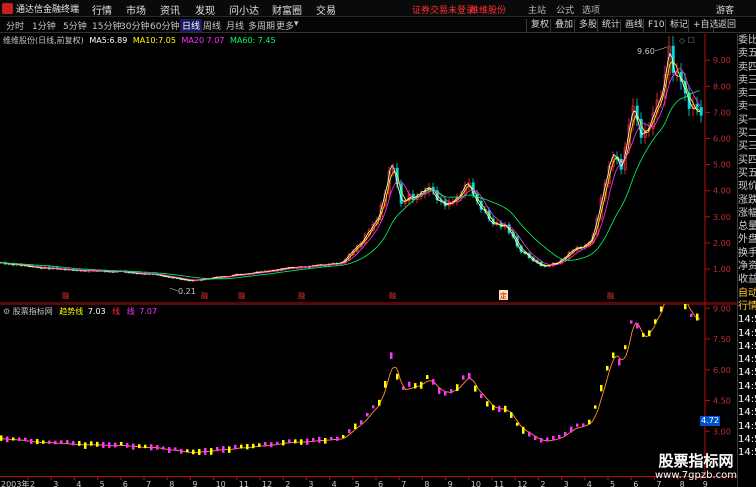  What do you see at coordinates (747, 173) in the screenshot?
I see `quote-item: 买五` at bounding box center [747, 173].